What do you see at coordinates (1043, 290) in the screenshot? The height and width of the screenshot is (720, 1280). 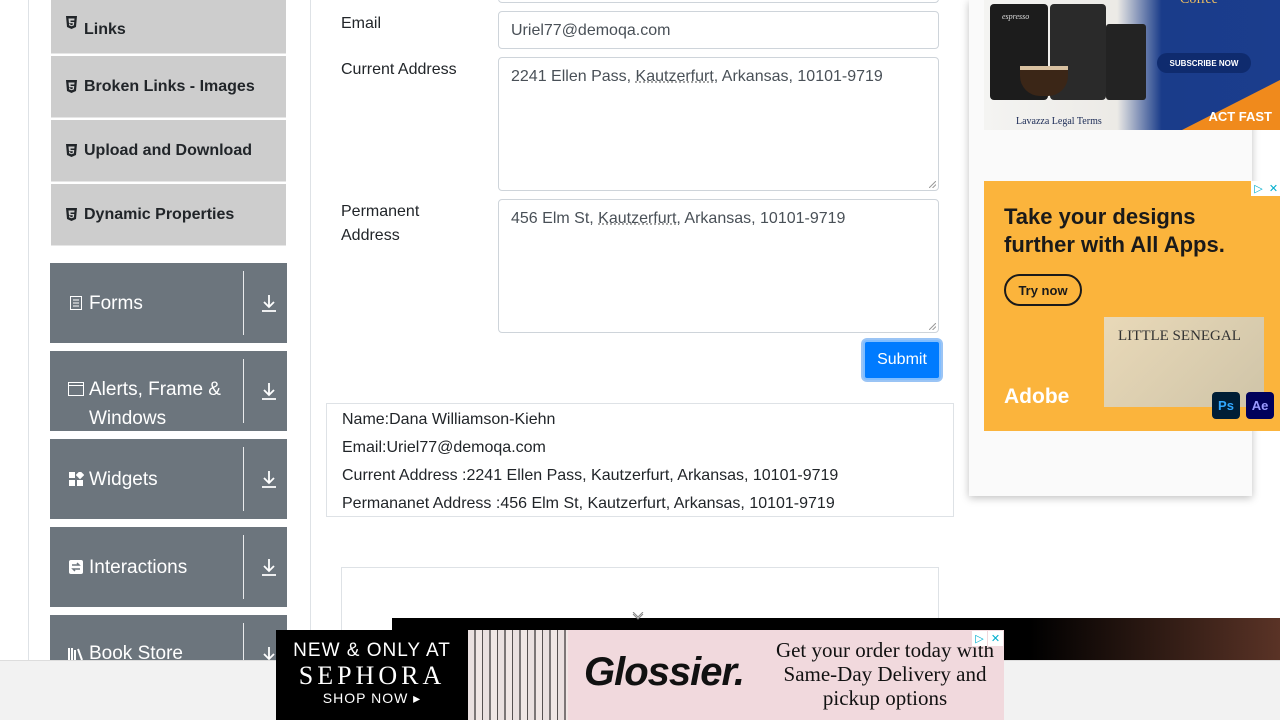 I see `ad-try-now-button: Try now` at bounding box center [1043, 290].